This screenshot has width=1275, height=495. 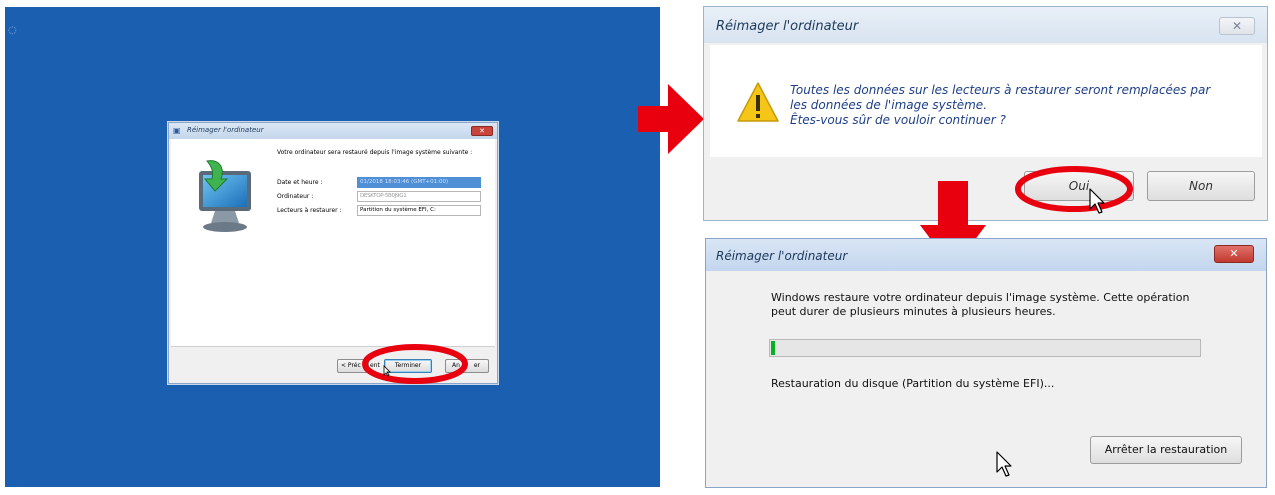 What do you see at coordinates (419, 182) in the screenshot?
I see `date-value: 01/2018 18:03:46 (GMT+01:00)` at bounding box center [419, 182].